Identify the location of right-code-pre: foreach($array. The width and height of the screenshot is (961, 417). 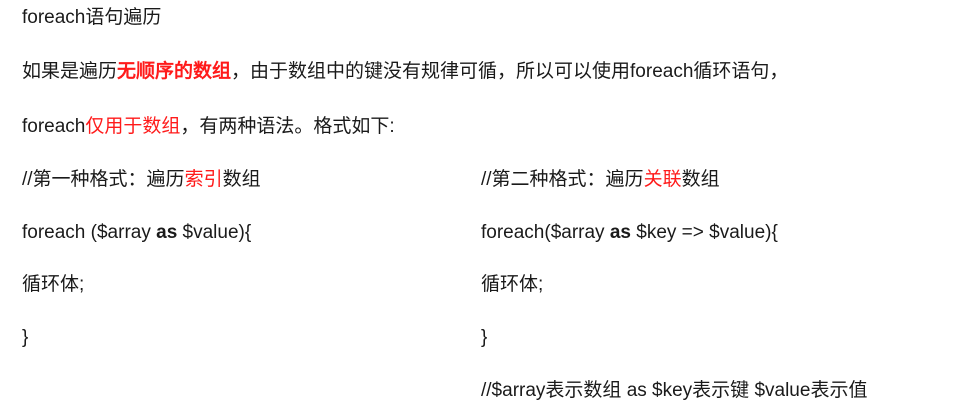
(545, 232).